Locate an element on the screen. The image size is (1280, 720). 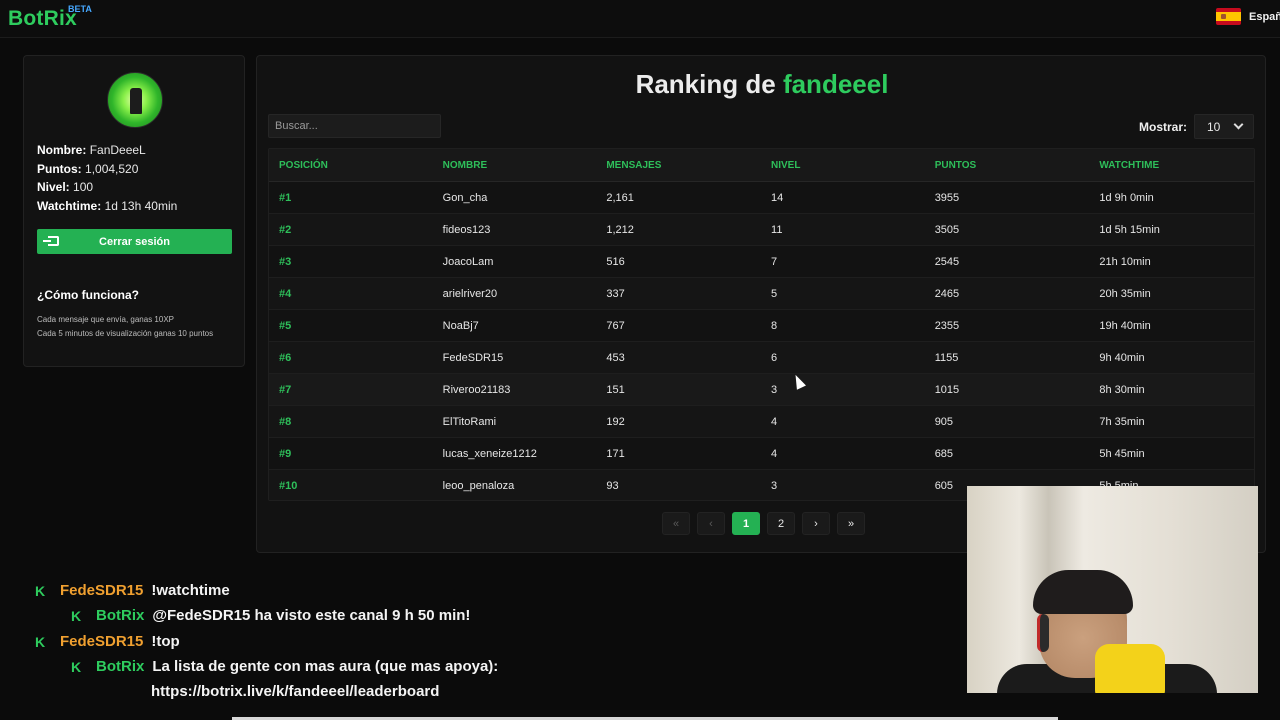
spain-flag-icon is located at coordinates (1228, 16).